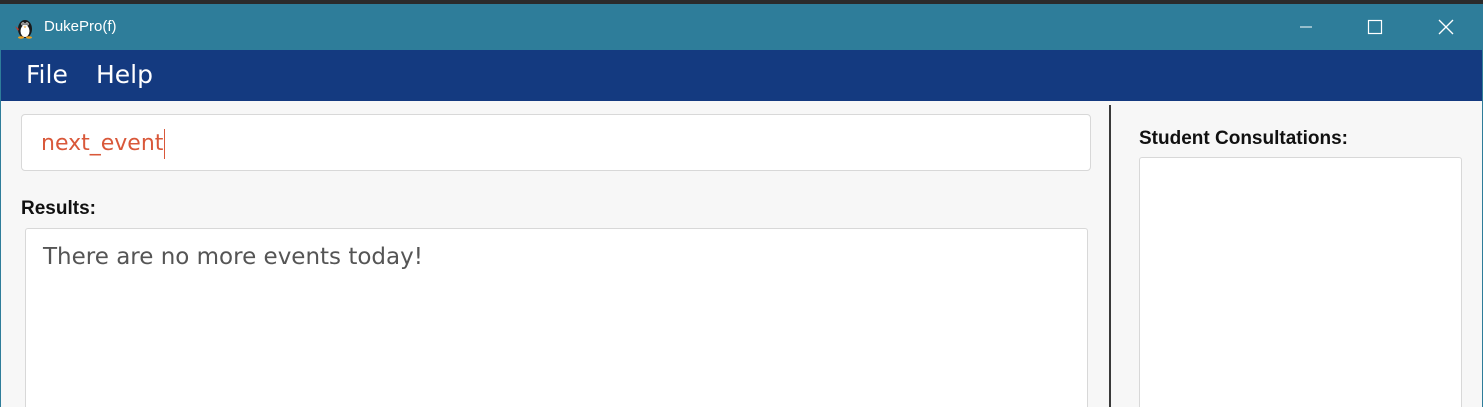 The width and height of the screenshot is (1483, 407). I want to click on maximize-button, so click(1375, 27).